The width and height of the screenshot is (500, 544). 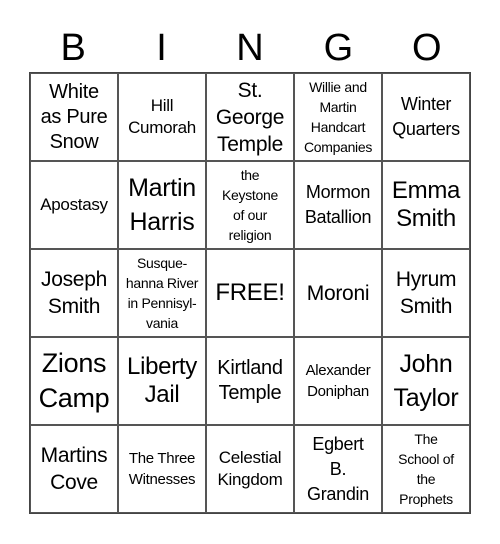 I want to click on bingo-cell: The School of the Prophets, so click(x=426, y=469).